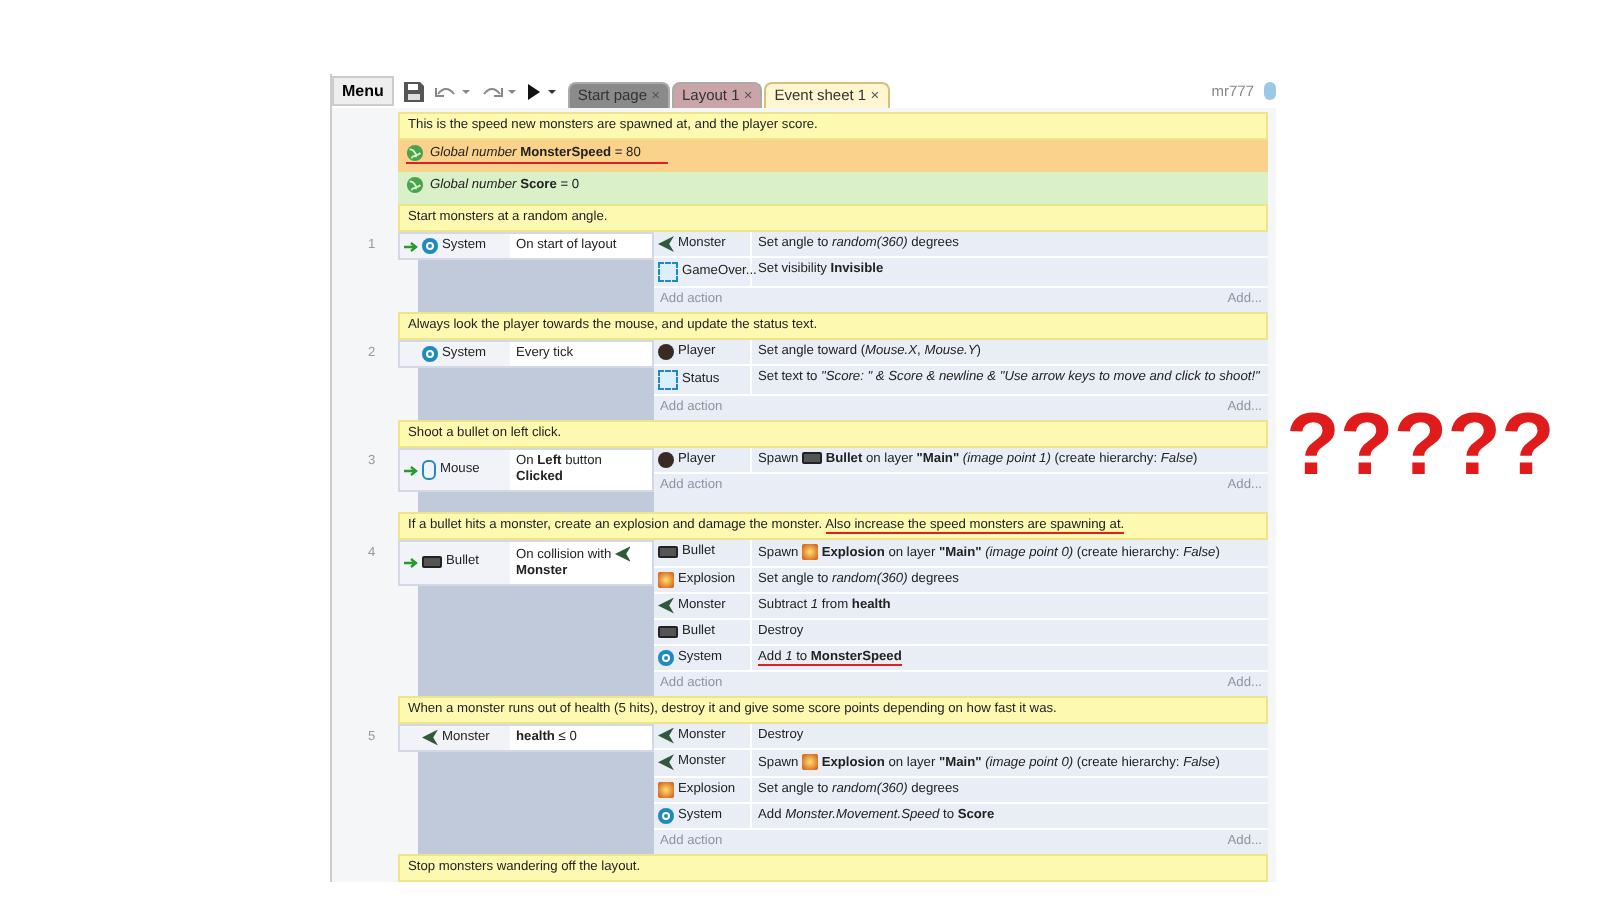 Image resolution: width=1600 pixels, height=900 pixels. I want to click on undo-icon, so click(451, 91).